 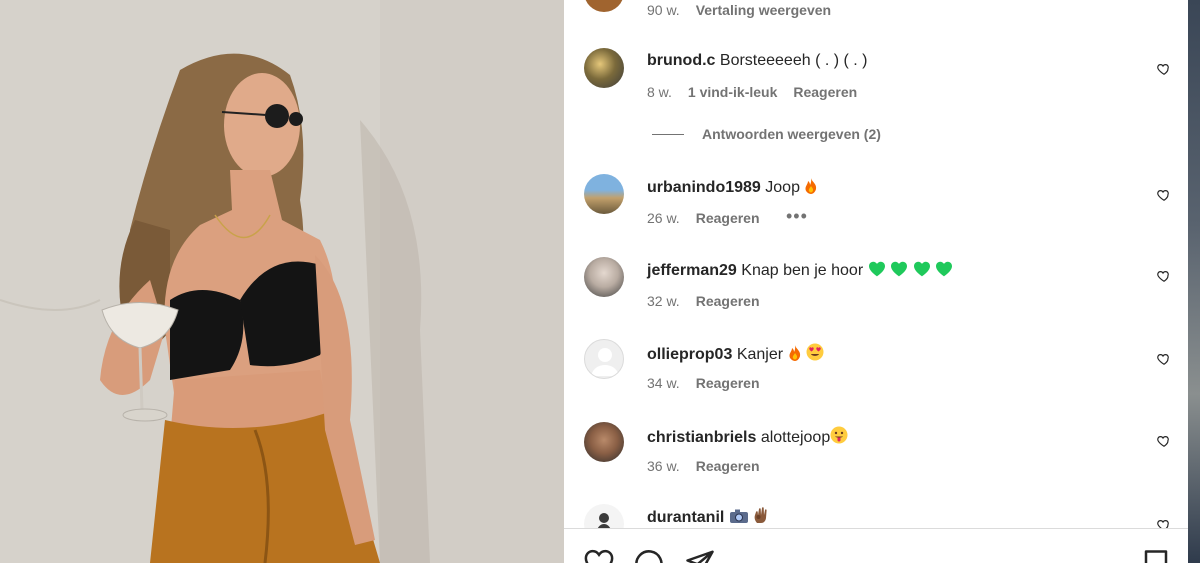 I want to click on comment-text: jefferman29 Knap ben je hoor, so click(x=800, y=271).